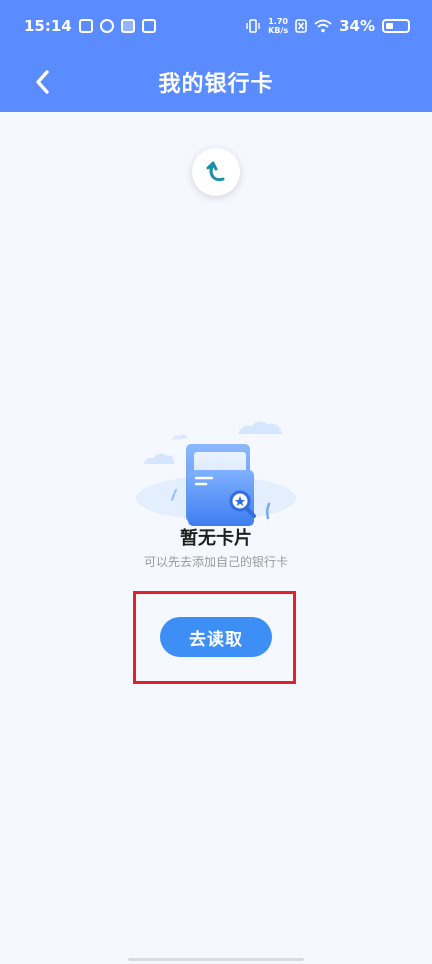 This screenshot has width=432, height=964. I want to click on vibrate-icon, so click(253, 26).